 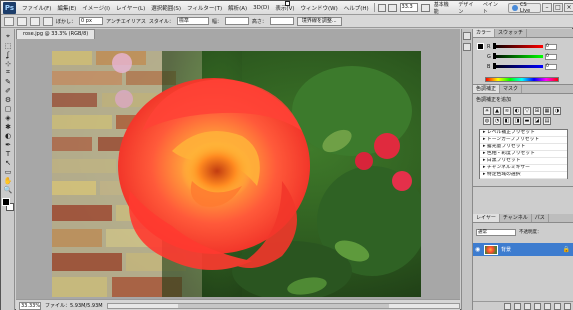 I want to click on list-item: ▸ レベル補正プリセット, so click(x=523, y=133).